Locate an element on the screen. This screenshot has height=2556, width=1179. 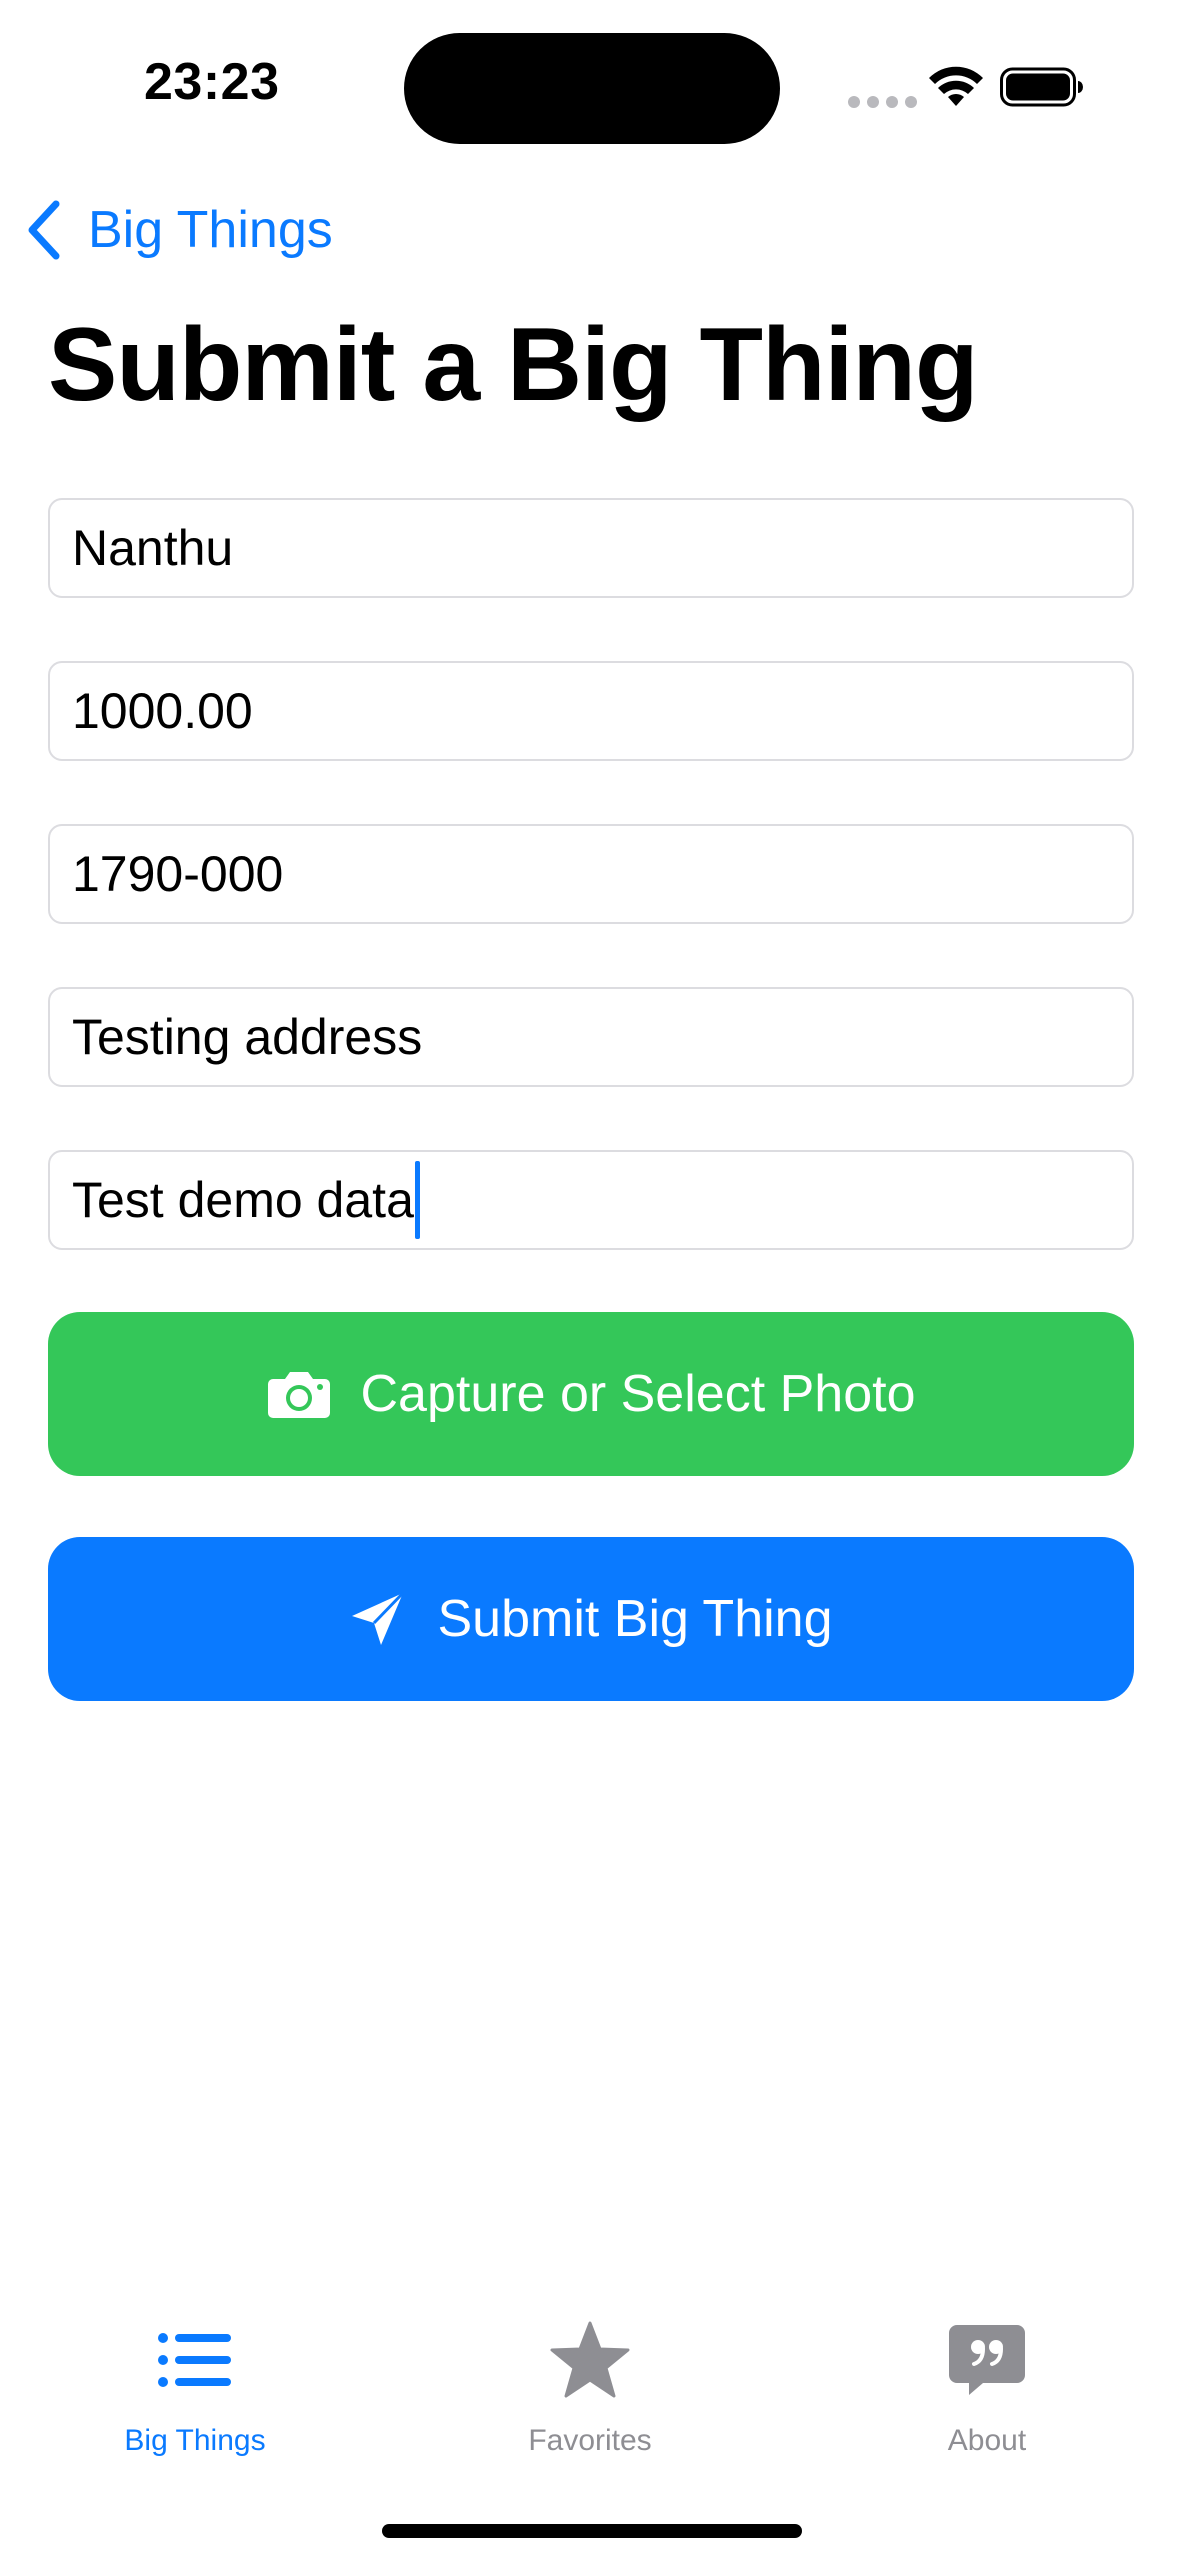
page-title: Submit a Big Thing is located at coordinates (513, 365).